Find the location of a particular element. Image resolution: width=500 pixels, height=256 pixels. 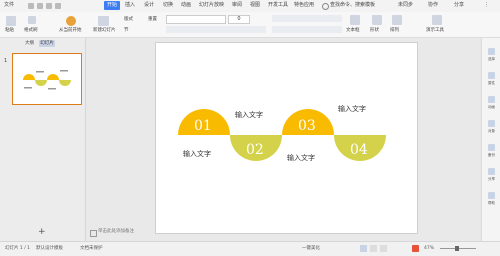

tab-outline: 大纲 is located at coordinates (29, 44).